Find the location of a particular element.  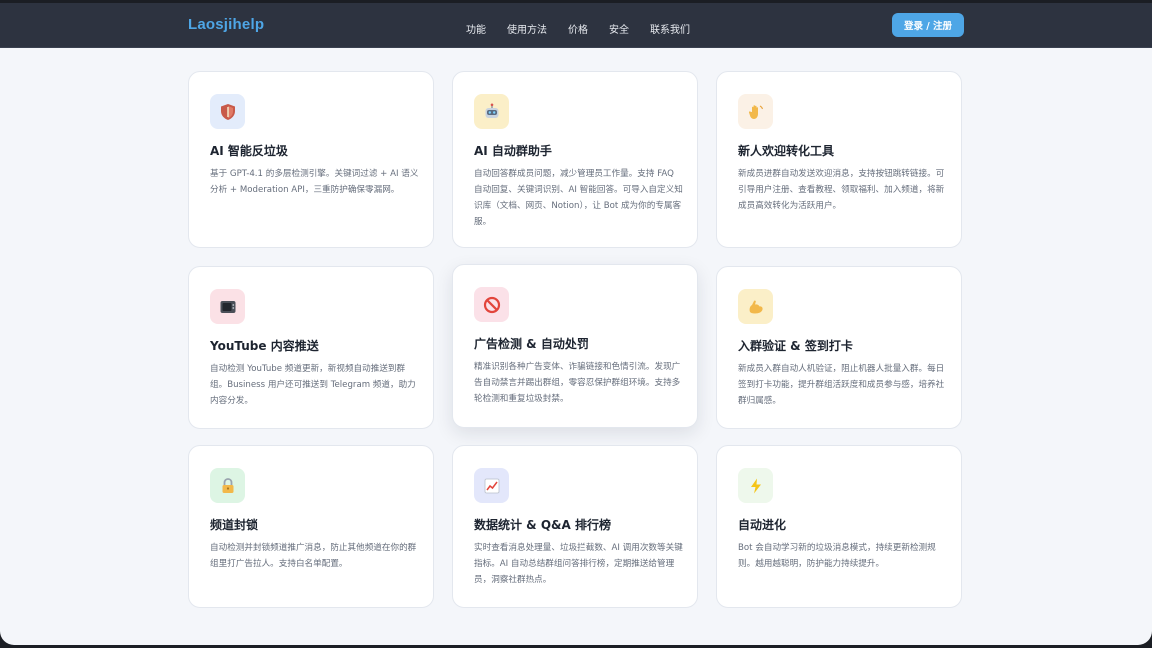

prohibited-icon is located at coordinates (491, 304).